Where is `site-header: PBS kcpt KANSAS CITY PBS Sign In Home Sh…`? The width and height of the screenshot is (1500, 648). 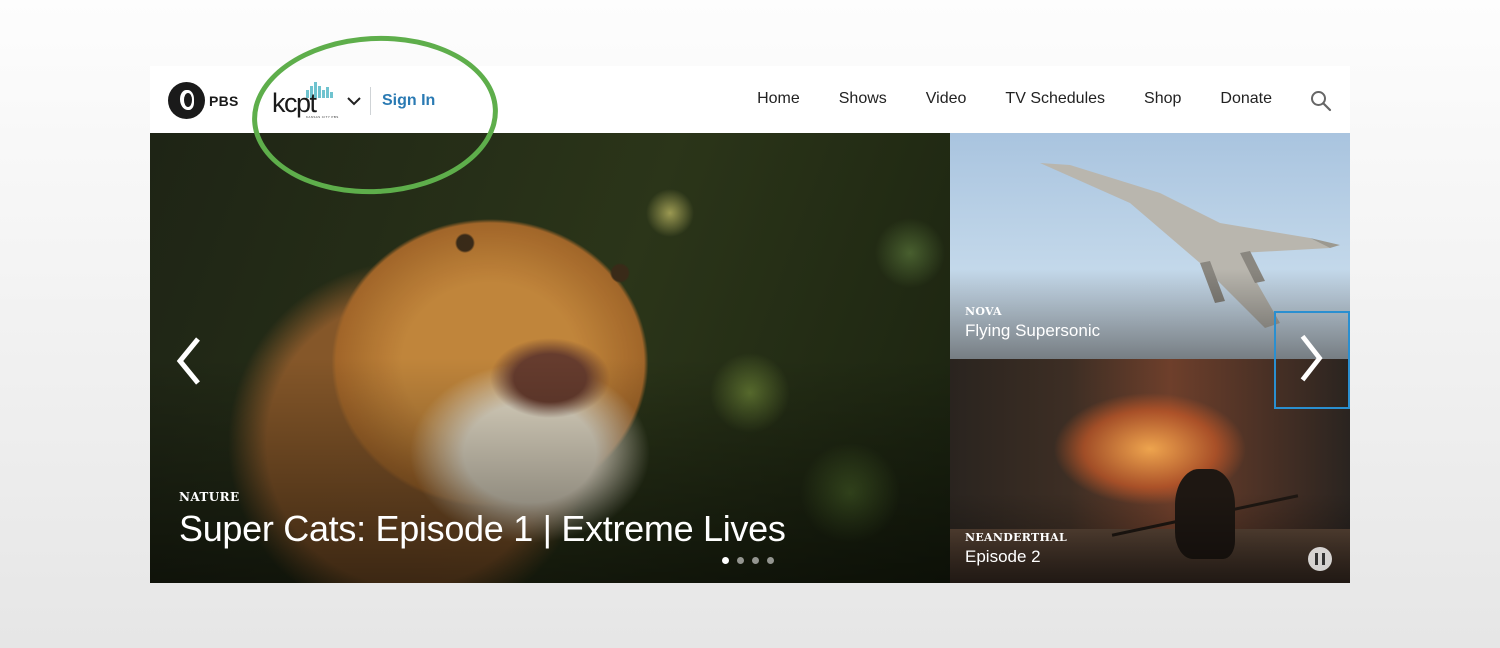
site-header: PBS kcpt KANSAS CITY PBS Sign In Home Sh… is located at coordinates (750, 99).